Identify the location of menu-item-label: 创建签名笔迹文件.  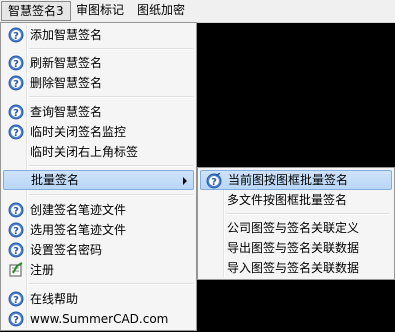
(78, 210).